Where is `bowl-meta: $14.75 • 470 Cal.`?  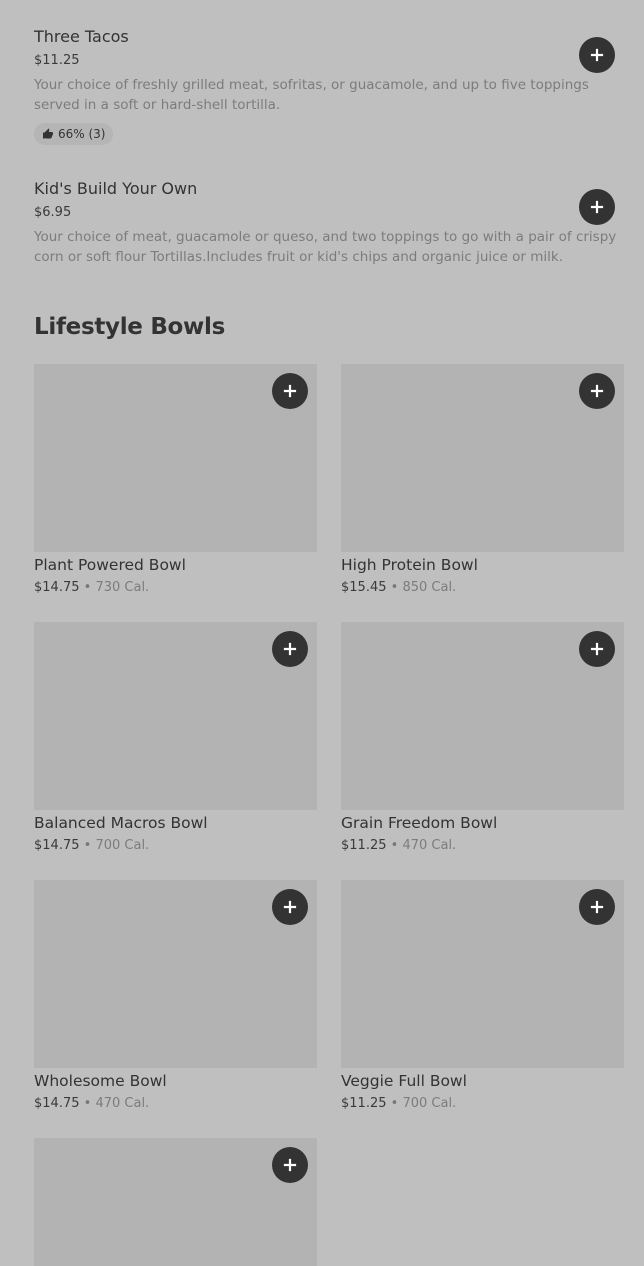 bowl-meta: $14.75 • 470 Cal. is located at coordinates (175, 1104).